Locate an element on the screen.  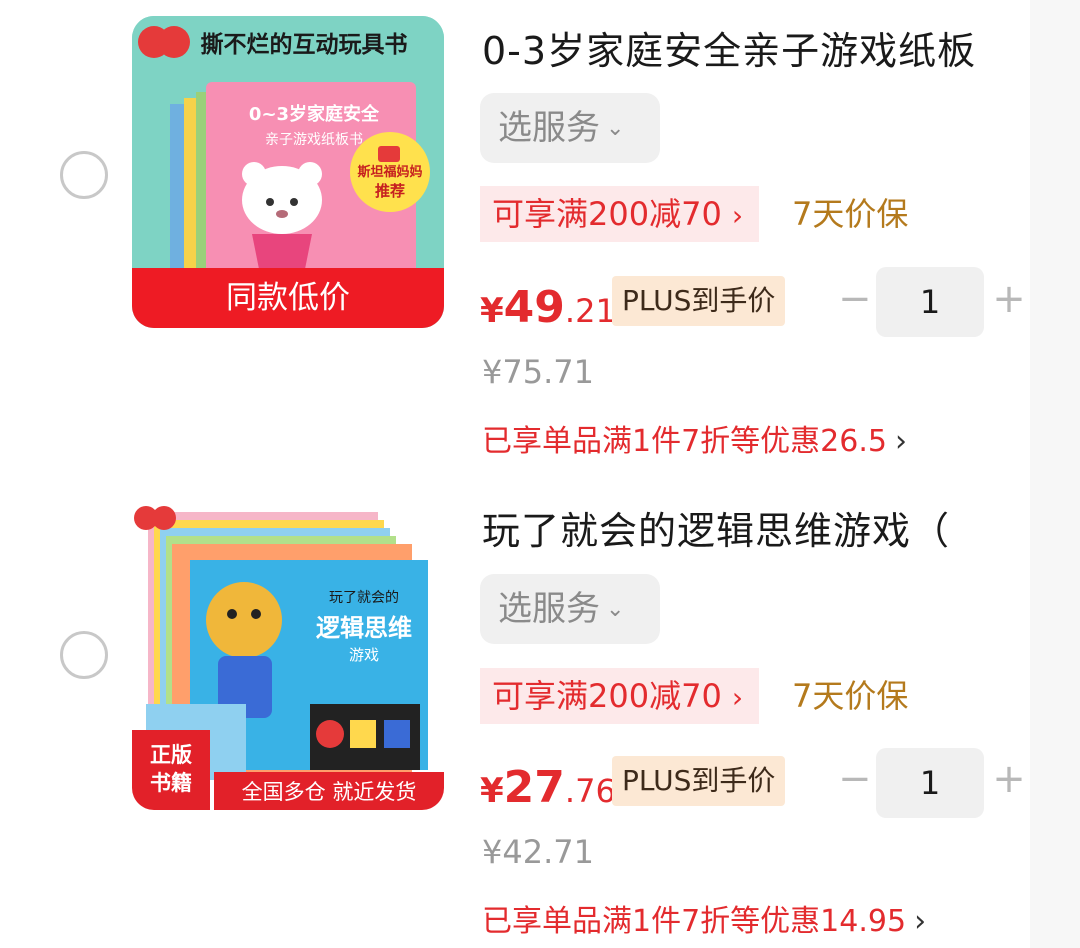
book-cover-illustration: 斯坦福妈妈 推荐 0~3岁家庭安全 亲子游戏纸板书 撕不烂的互动玩具书 同款低价 is located at coordinates (288, 172).